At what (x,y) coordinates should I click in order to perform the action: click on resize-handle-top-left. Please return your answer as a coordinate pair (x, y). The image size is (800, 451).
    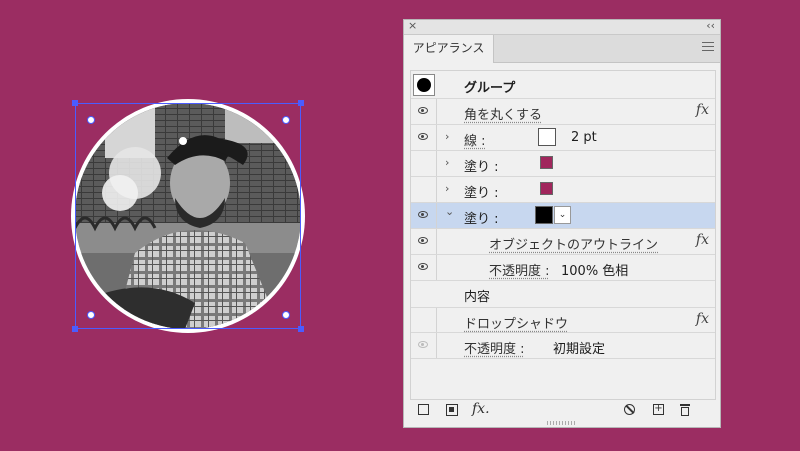
    Looking at the image, I should click on (75, 103).